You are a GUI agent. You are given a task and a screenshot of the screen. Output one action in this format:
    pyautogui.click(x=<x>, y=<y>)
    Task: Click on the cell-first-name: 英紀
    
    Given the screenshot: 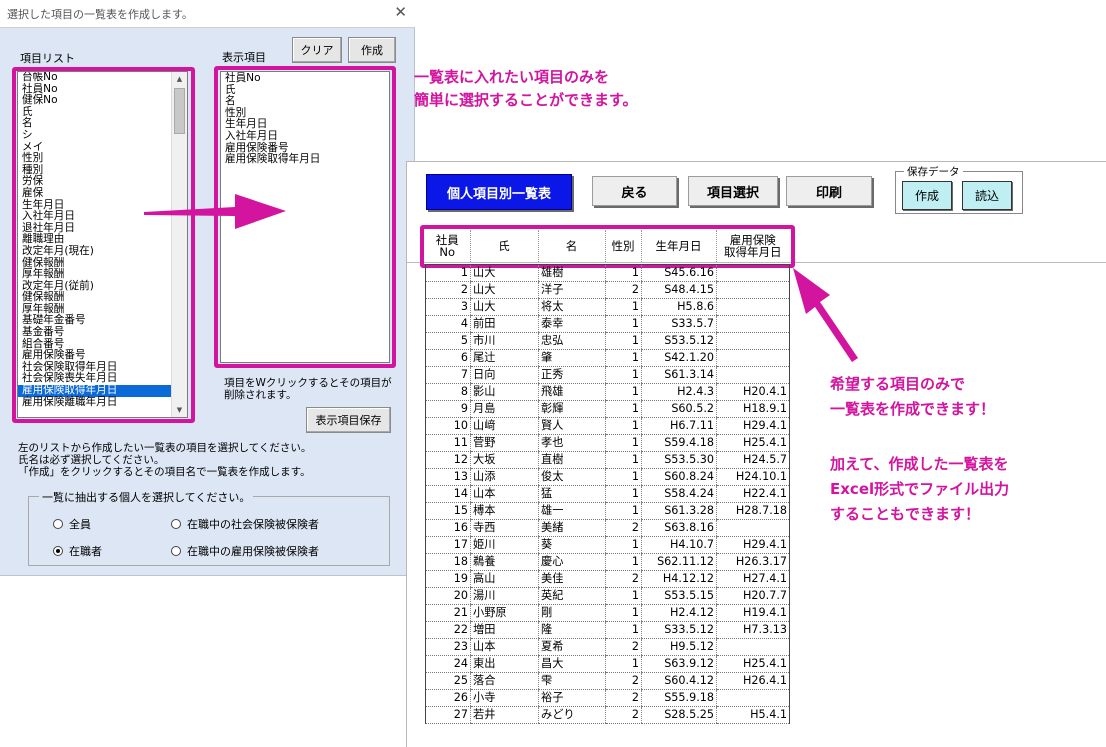 What is the action you would take?
    pyautogui.click(x=572, y=596)
    